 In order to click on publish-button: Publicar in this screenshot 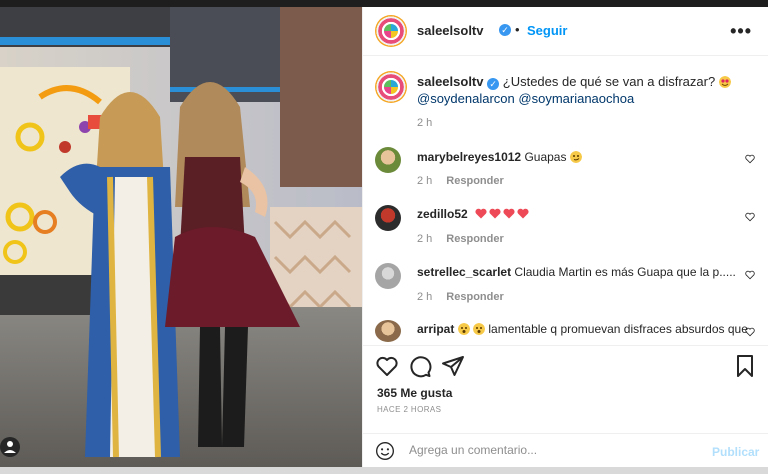, I will do `click(735, 452)`.